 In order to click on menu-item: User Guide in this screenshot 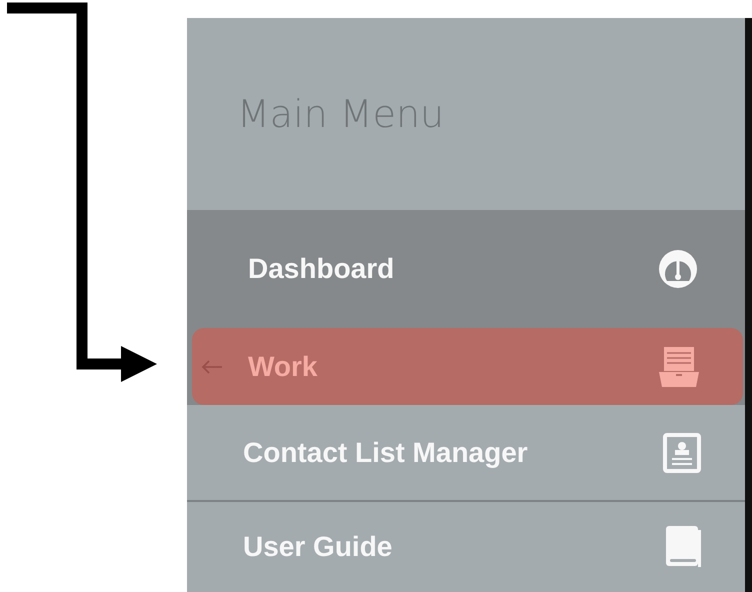, I will do `click(466, 547)`.